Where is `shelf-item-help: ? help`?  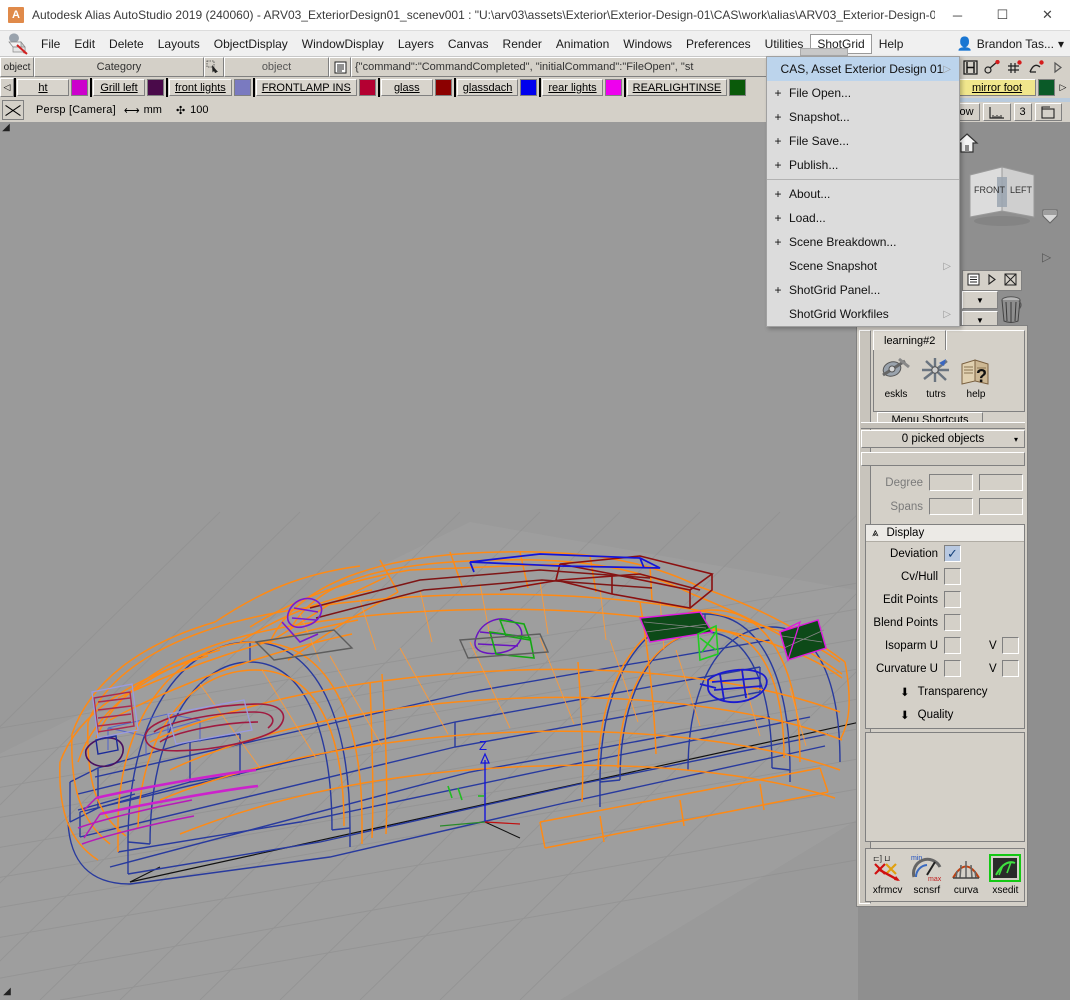 shelf-item-help: ? help is located at coordinates (976, 382).